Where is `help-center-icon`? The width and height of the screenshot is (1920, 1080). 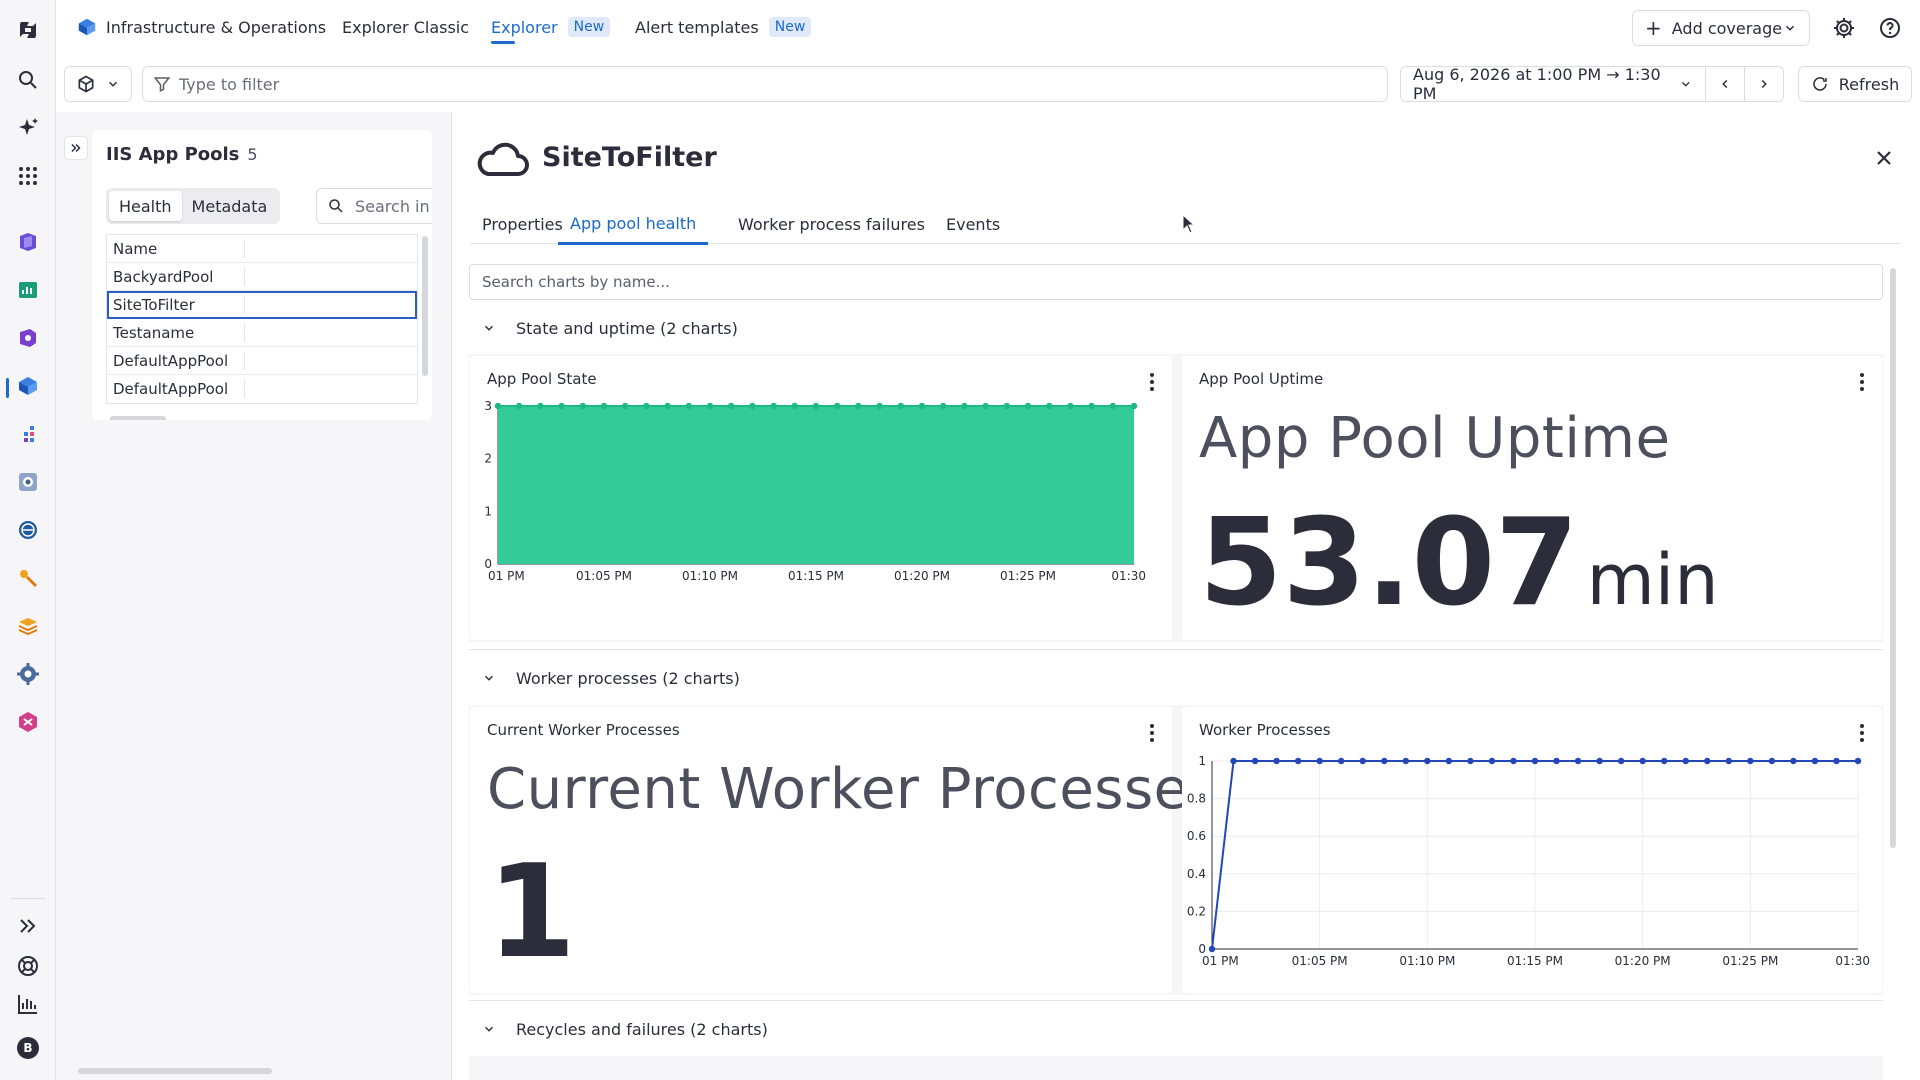
help-center-icon is located at coordinates (28, 966).